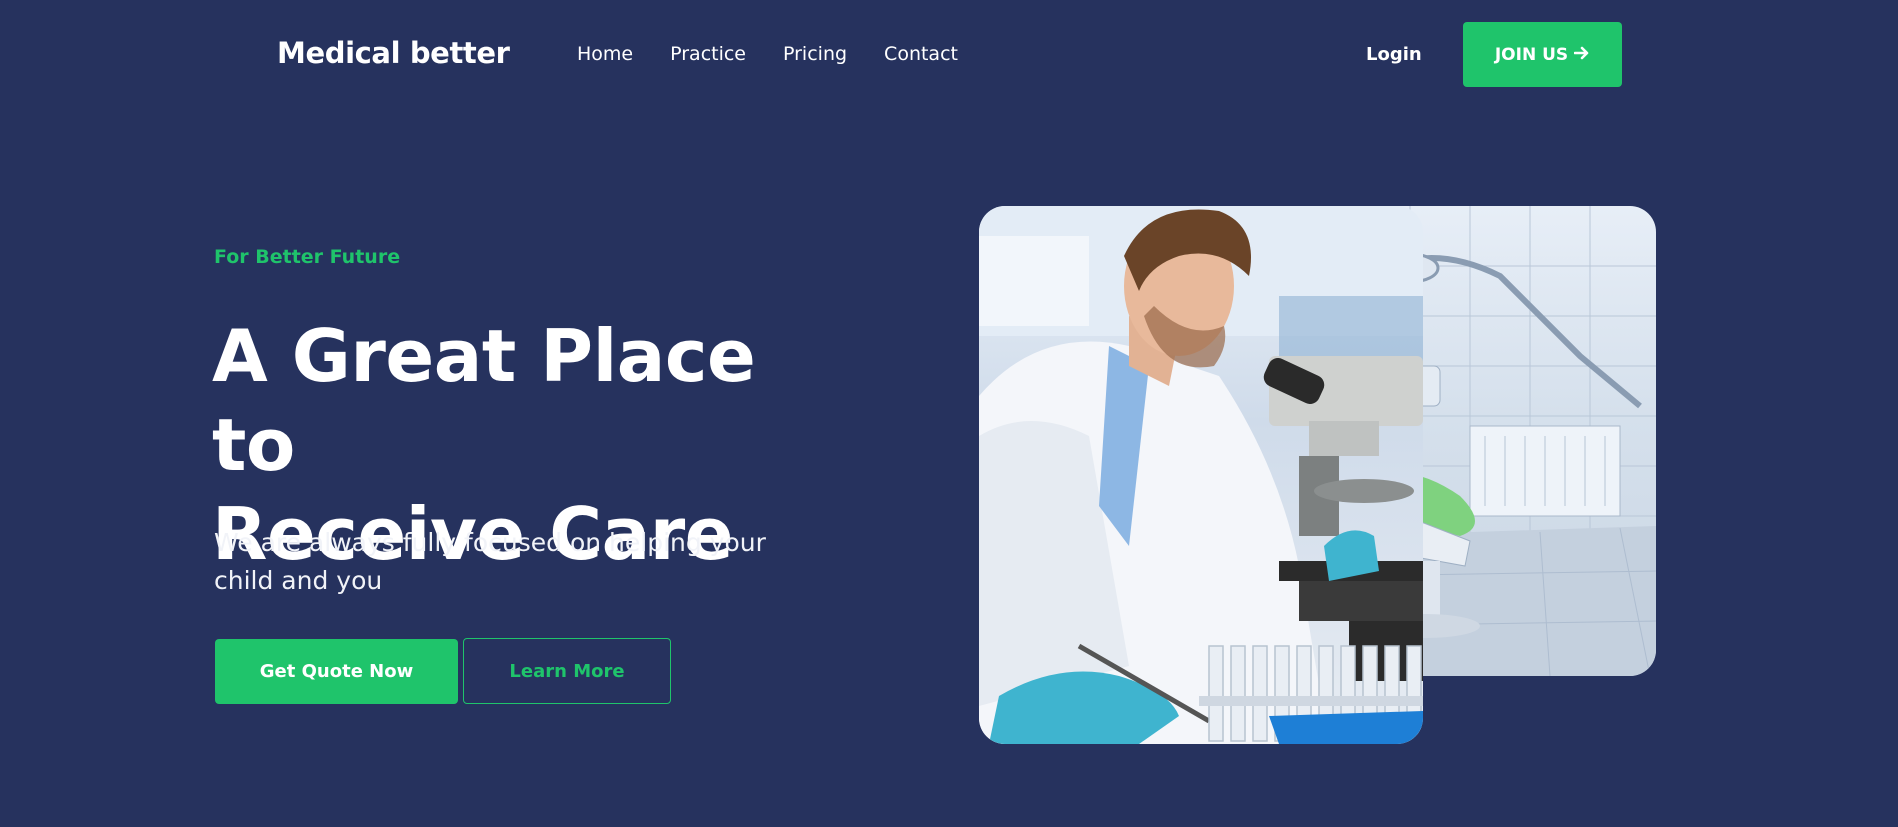 The width and height of the screenshot is (1898, 827). Describe the element at coordinates (1581, 54) in the screenshot. I see `arrow-right-icon` at that location.